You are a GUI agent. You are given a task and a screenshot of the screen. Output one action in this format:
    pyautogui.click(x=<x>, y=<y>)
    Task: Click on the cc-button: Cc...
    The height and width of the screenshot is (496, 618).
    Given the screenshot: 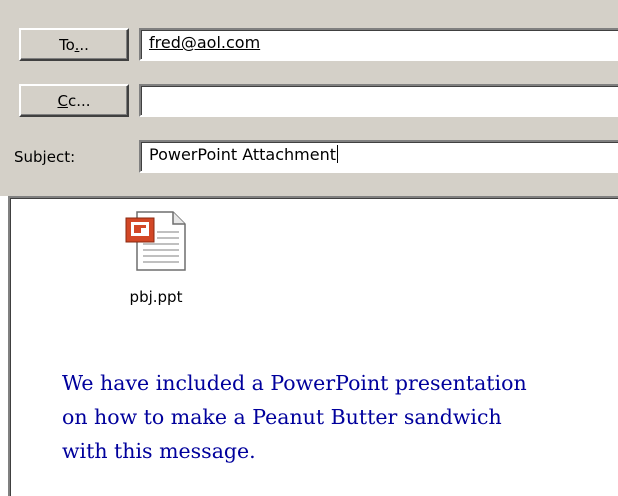 What is the action you would take?
    pyautogui.click(x=74, y=100)
    